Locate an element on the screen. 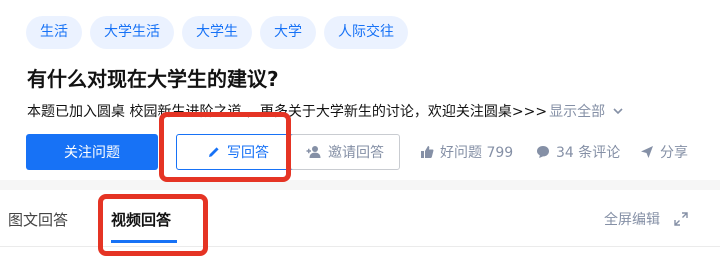  add-user-icon is located at coordinates (314, 152).